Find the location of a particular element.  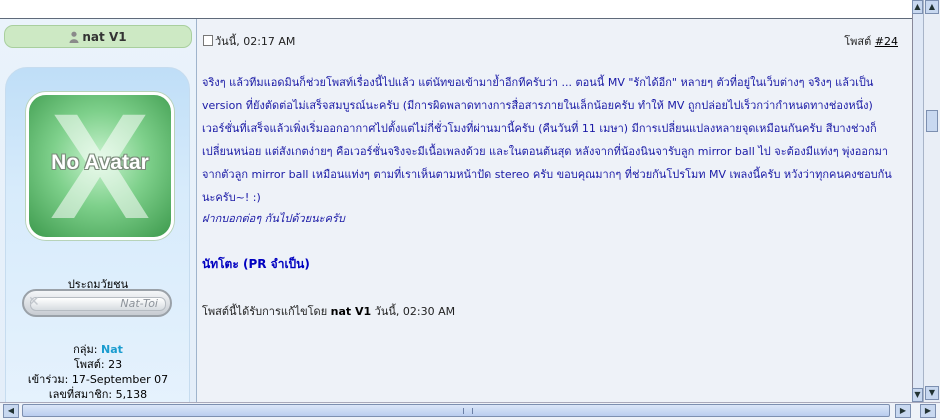

post-number: โพสต์ #24 is located at coordinates (871, 41).